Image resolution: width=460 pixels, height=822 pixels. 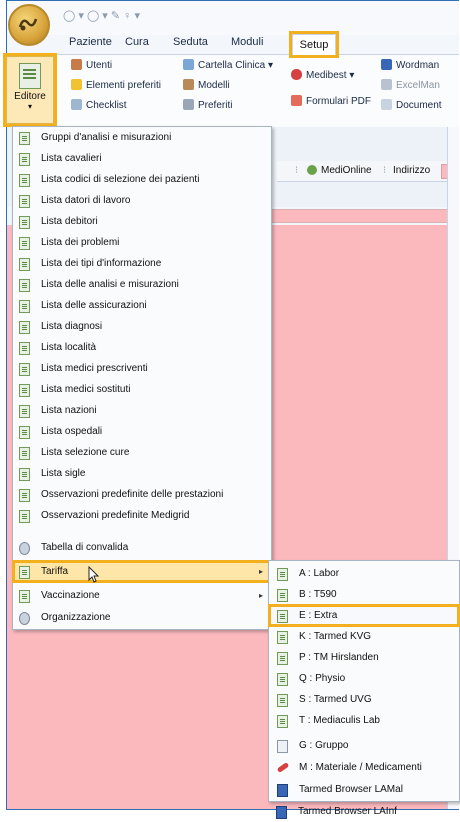 What do you see at coordinates (142, 284) in the screenshot?
I see `menu-item-lista-analisi-misurazioni: Lista delle analisi e misurazioni` at bounding box center [142, 284].